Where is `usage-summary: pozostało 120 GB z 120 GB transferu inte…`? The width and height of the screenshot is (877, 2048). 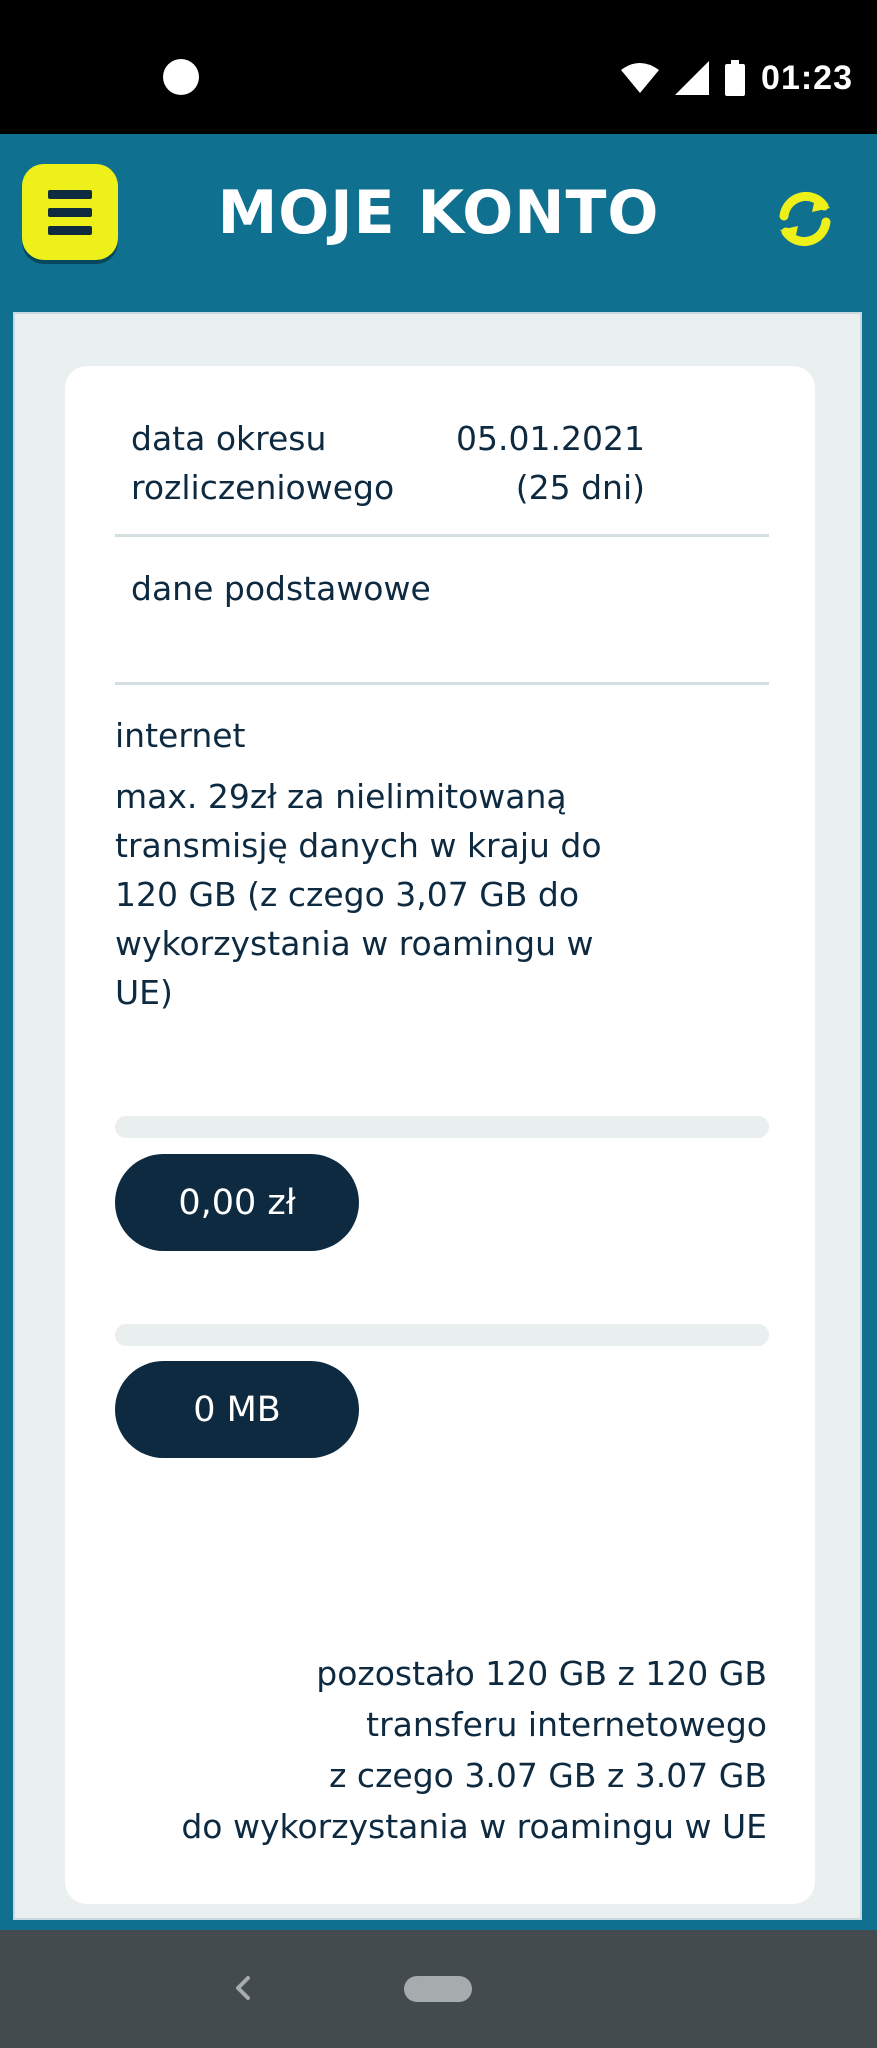 usage-summary: pozostało 120 GB z 120 GB transferu inte… is located at coordinates (417, 1750).